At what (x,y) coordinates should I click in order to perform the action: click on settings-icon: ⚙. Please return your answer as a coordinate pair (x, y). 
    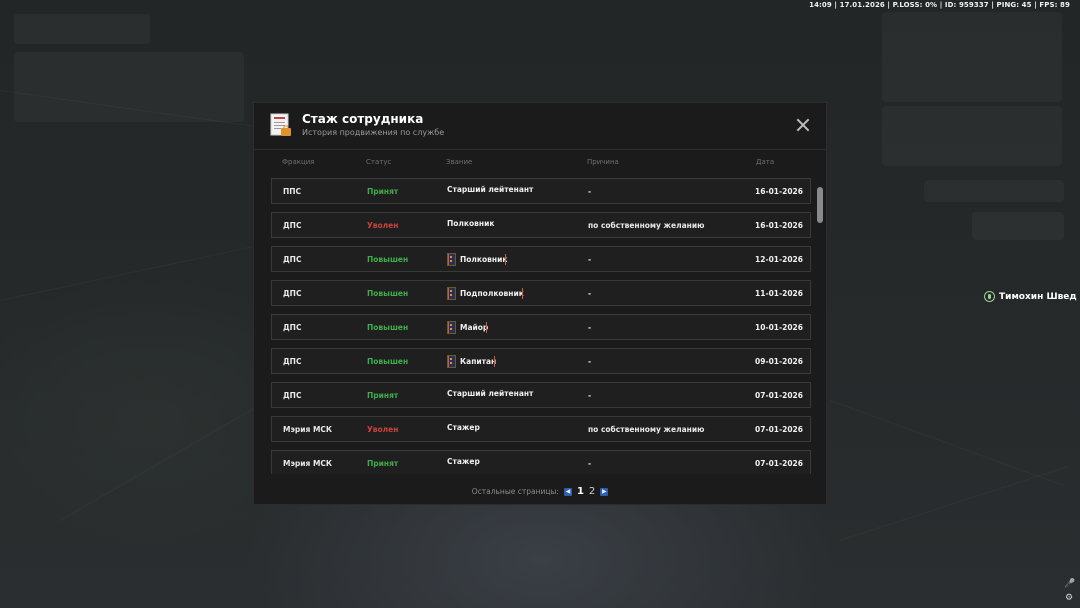
    Looking at the image, I should click on (1069, 597).